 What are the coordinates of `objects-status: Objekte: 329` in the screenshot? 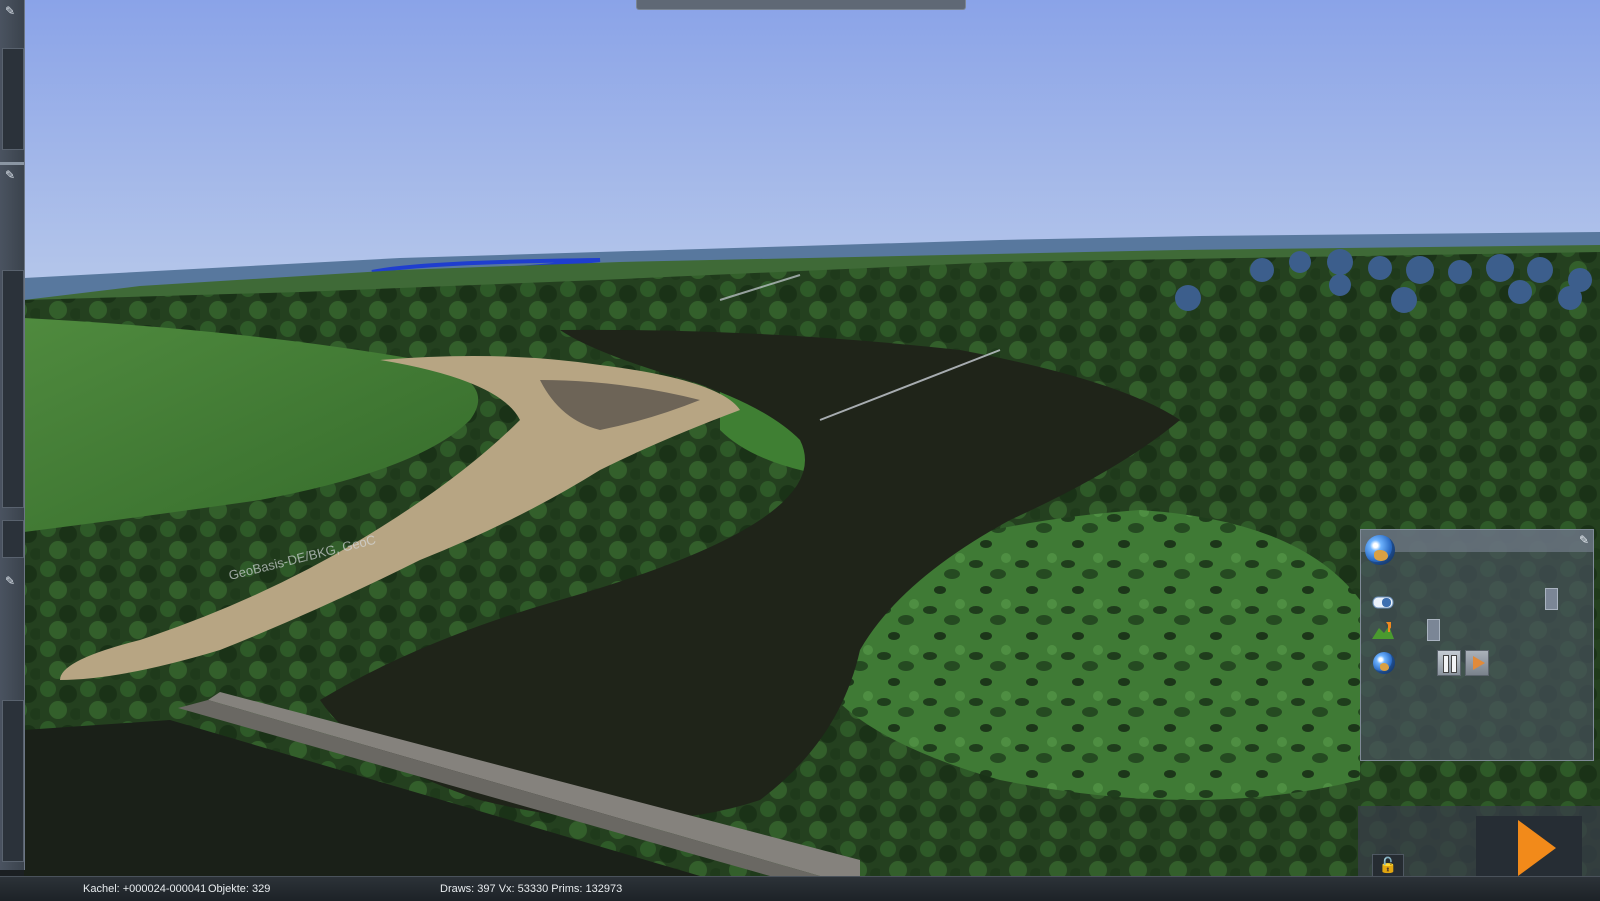 It's located at (239, 889).